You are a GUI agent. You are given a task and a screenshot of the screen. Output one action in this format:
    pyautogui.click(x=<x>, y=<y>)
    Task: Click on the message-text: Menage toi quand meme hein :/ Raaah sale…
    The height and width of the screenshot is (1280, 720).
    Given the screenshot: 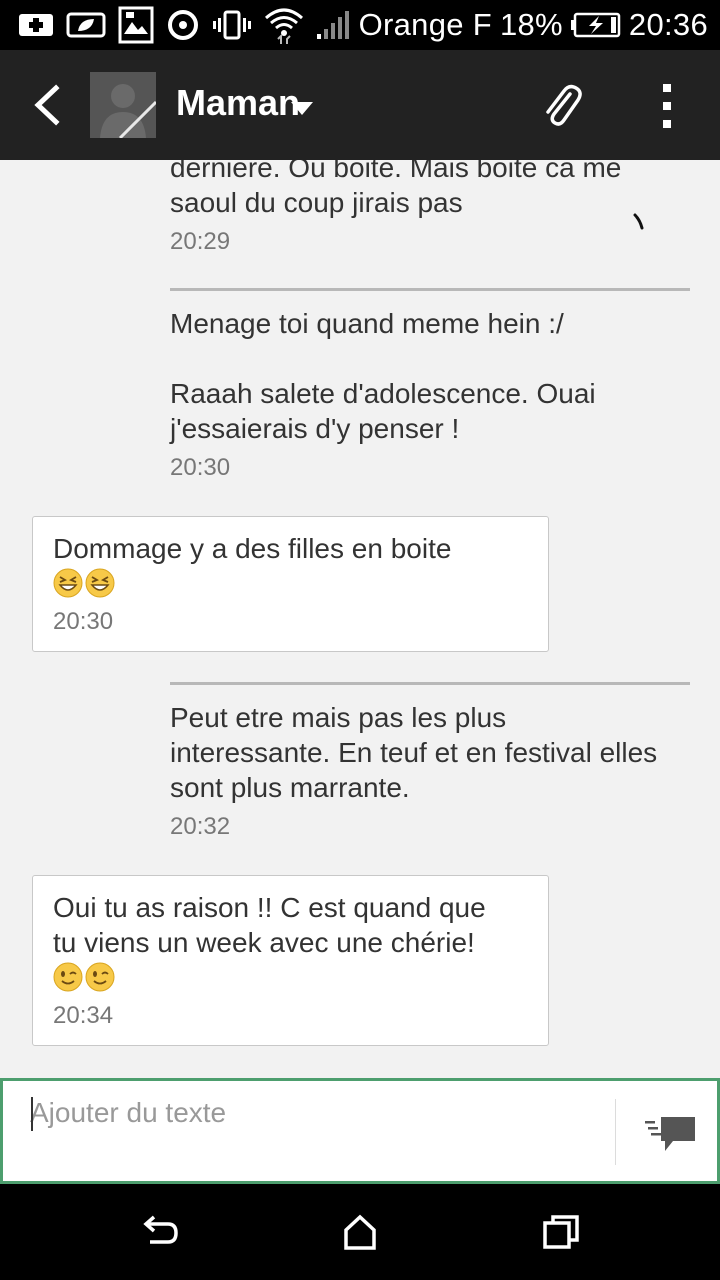 What is the action you would take?
    pyautogui.click(x=383, y=376)
    